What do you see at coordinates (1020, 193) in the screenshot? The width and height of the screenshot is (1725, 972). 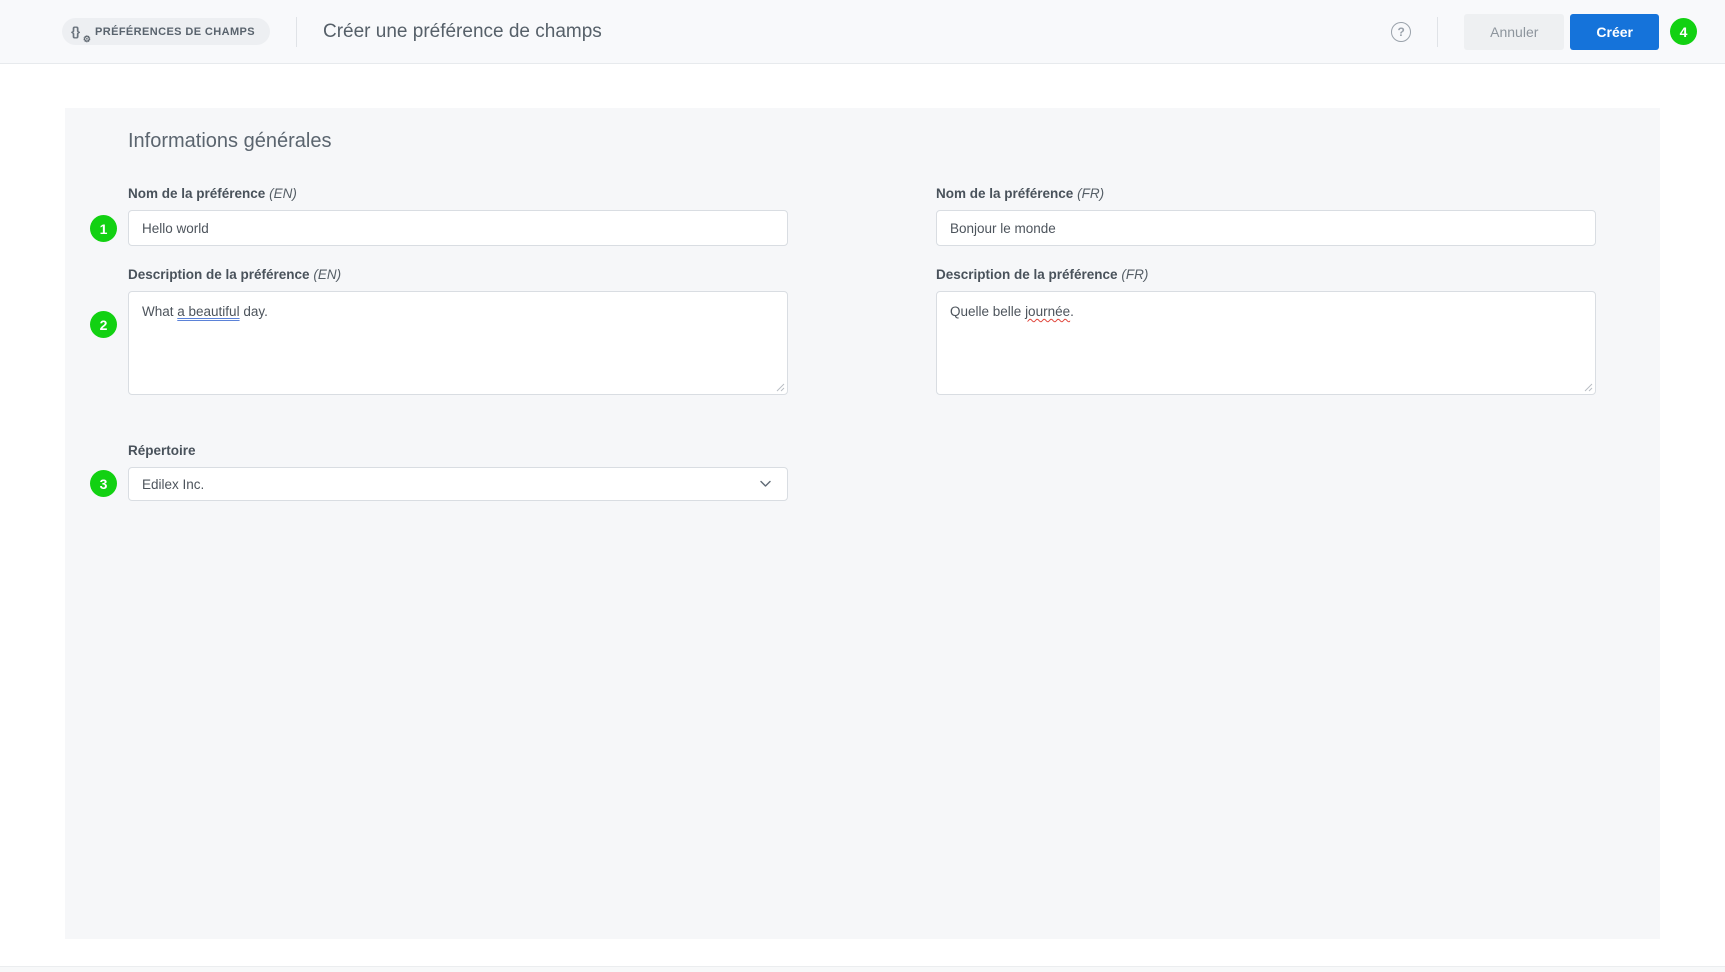 I see `field-name-fr-label: Nom de la préférence (FR)` at bounding box center [1020, 193].